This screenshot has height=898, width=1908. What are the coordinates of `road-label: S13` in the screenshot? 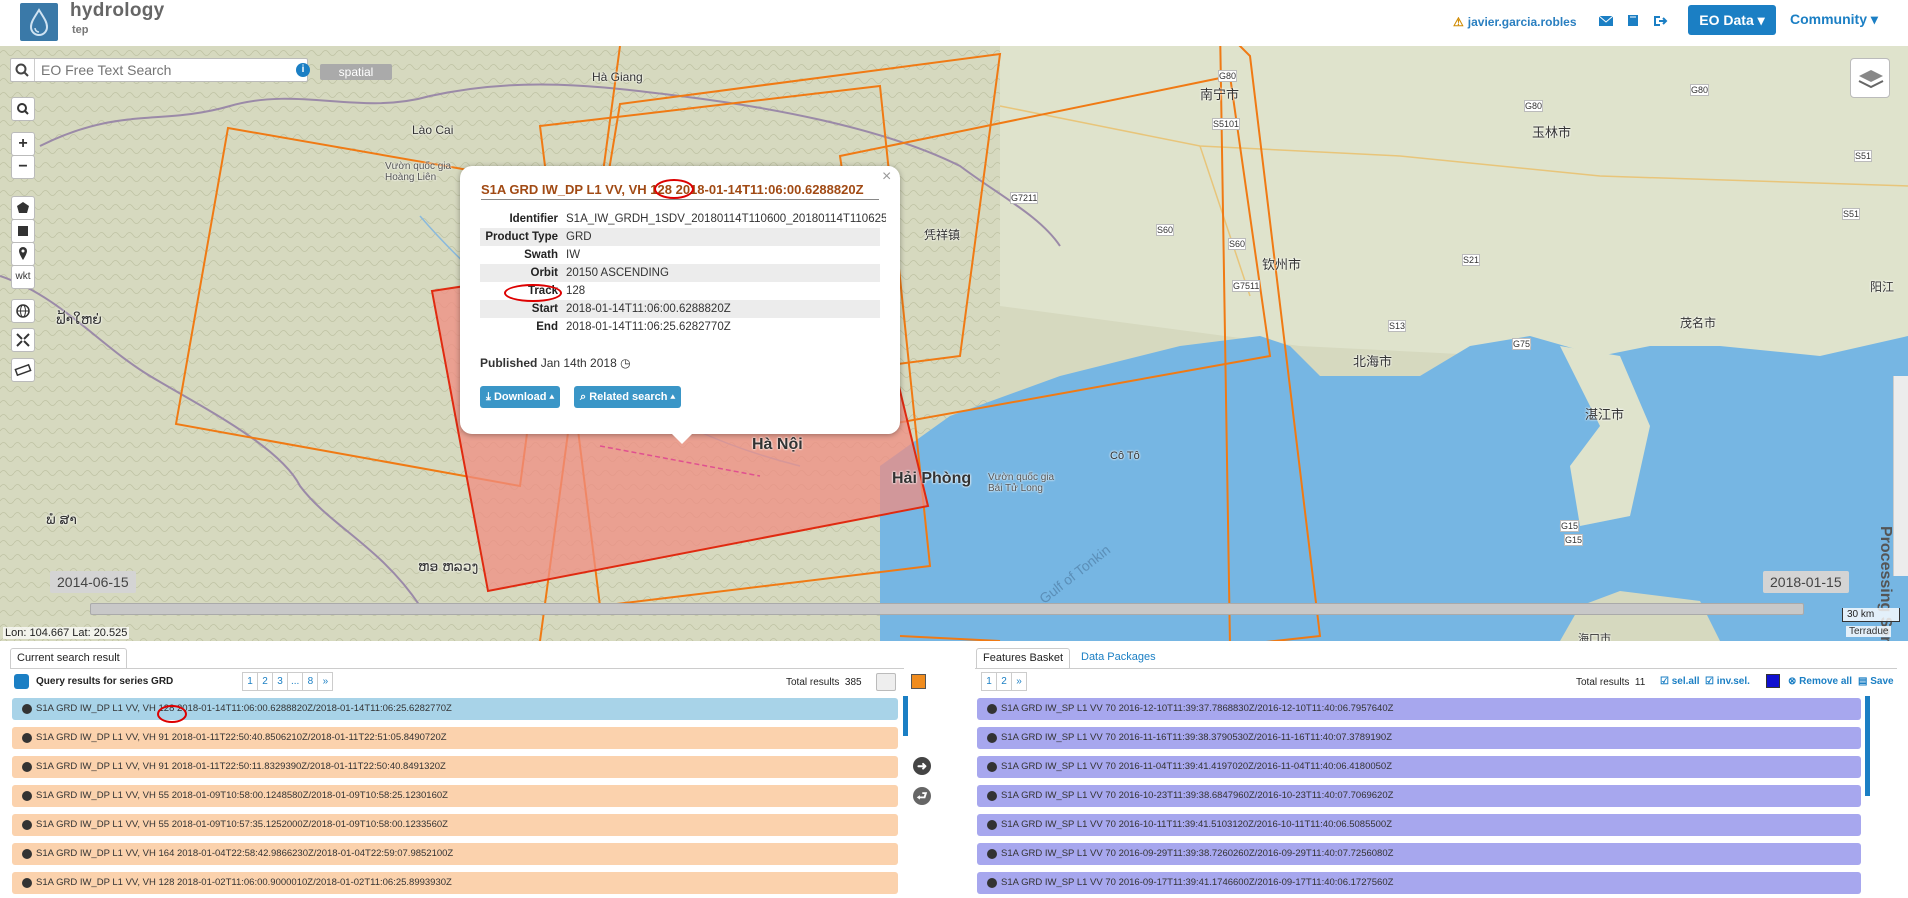 It's located at (1397, 326).